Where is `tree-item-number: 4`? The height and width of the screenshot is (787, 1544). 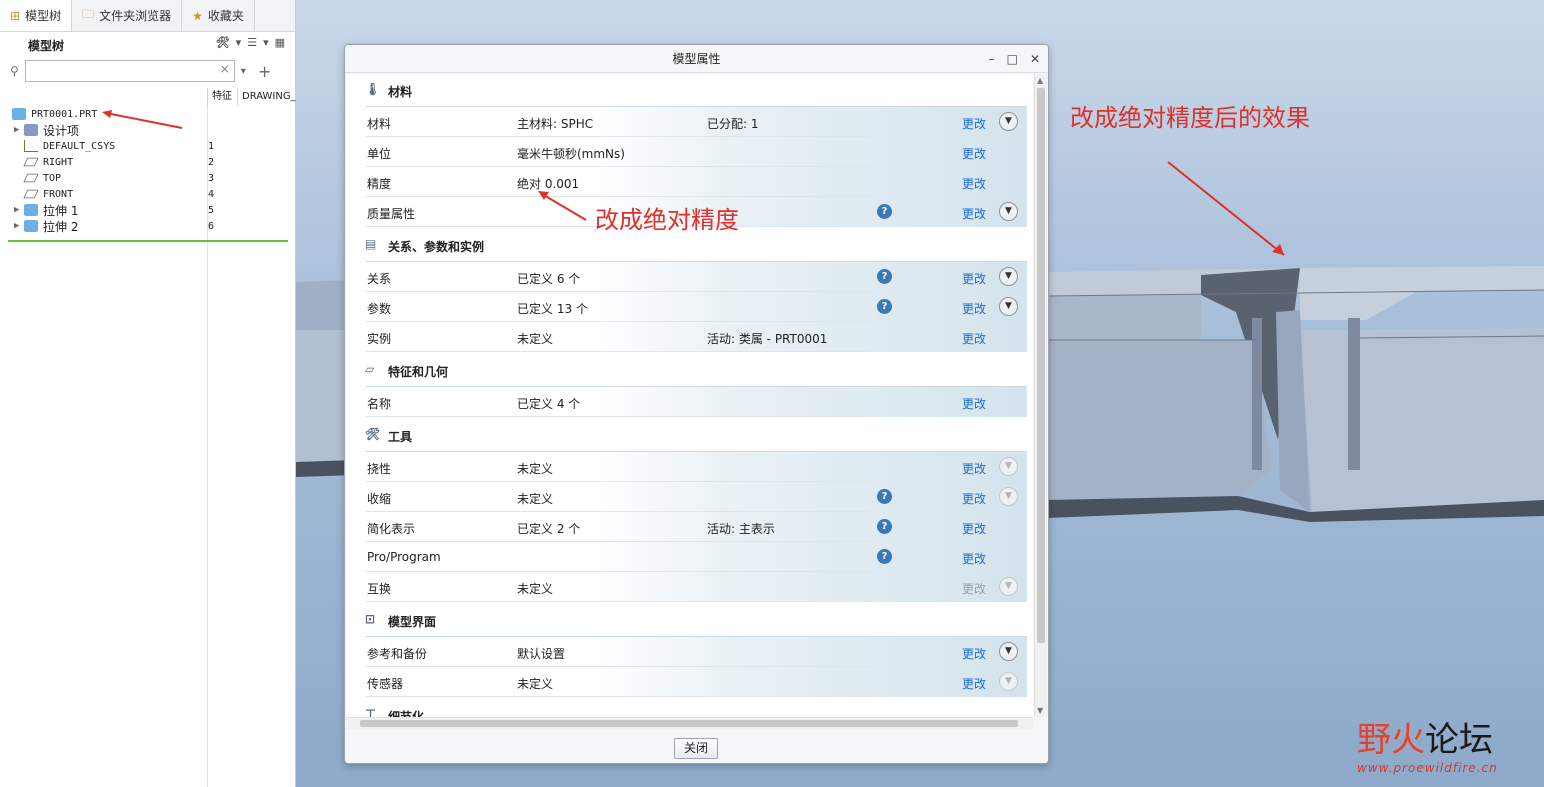 tree-item-number: 4 is located at coordinates (211, 194).